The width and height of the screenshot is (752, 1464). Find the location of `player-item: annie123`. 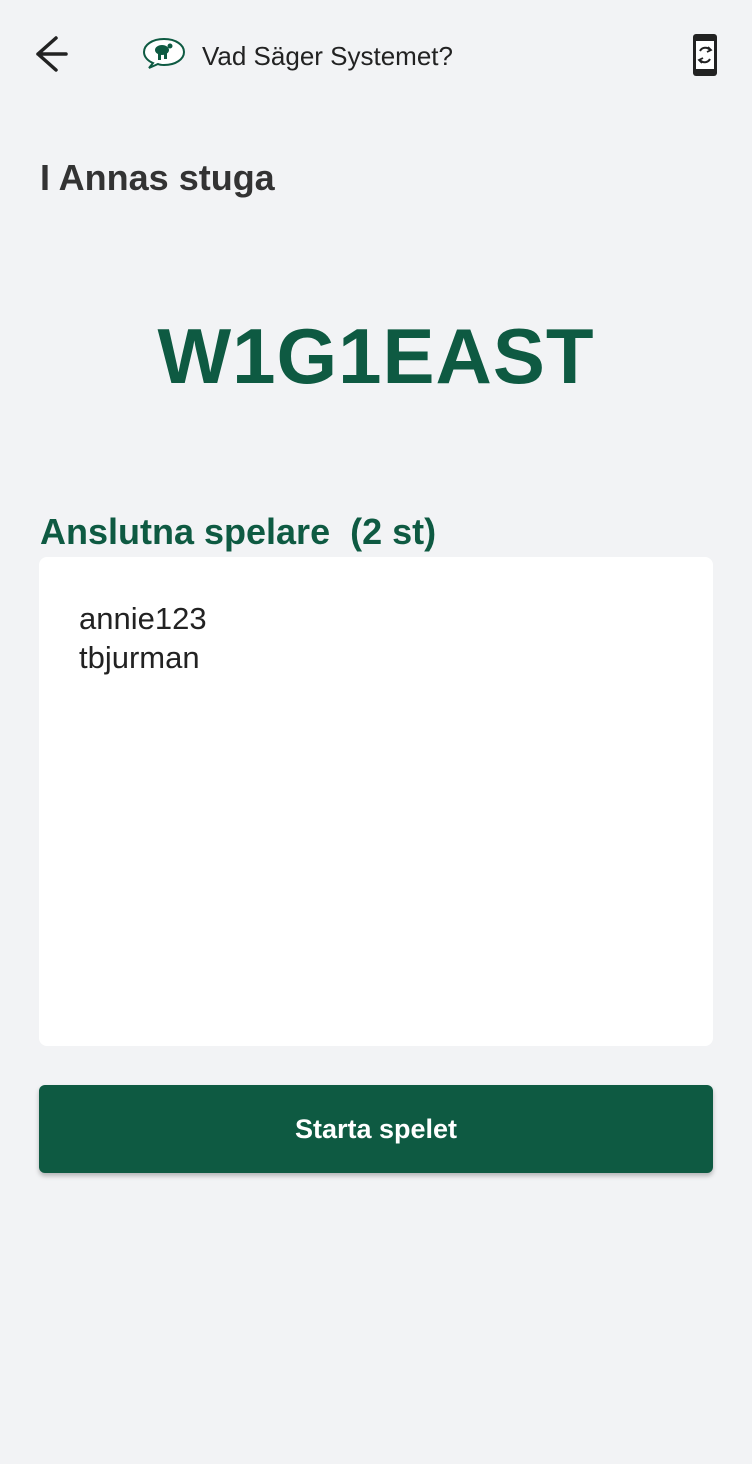

player-item: annie123 is located at coordinates (143, 618).